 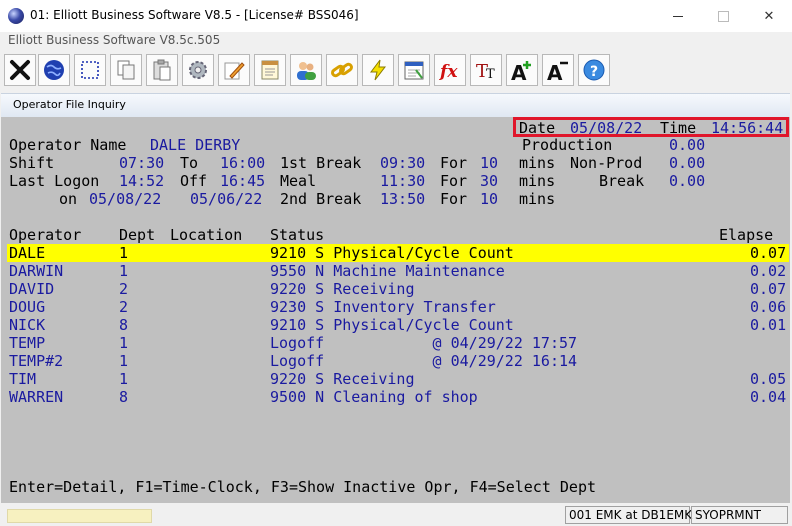 What do you see at coordinates (537, 199) in the screenshot?
I see `second-break-mins-label: mins` at bounding box center [537, 199].